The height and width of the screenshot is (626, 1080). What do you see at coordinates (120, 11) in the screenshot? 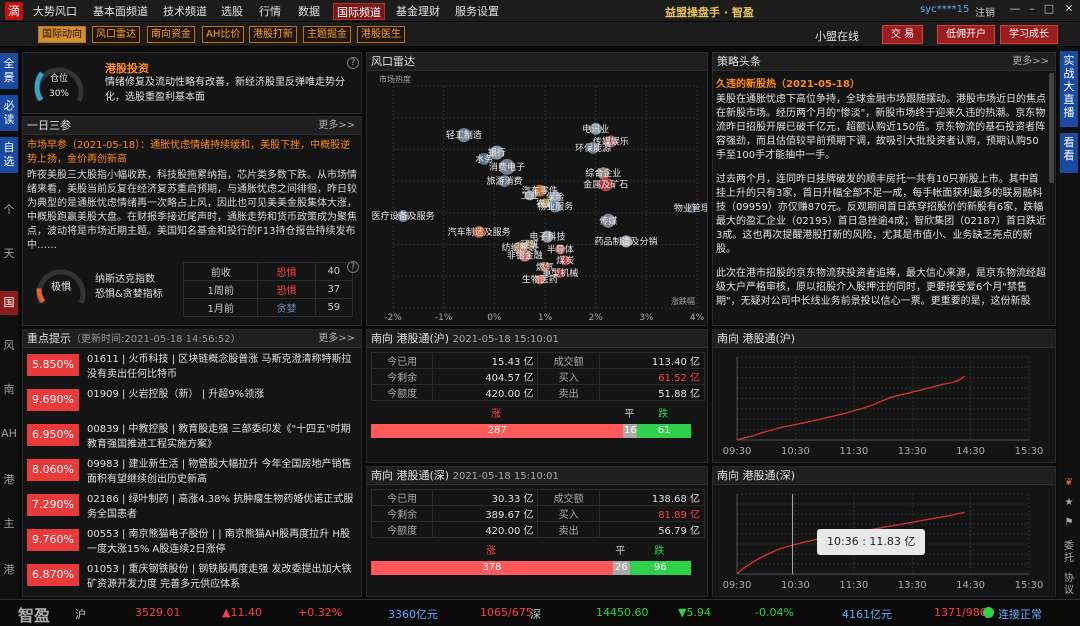
I see `menu-item: 基本面频道` at bounding box center [120, 11].